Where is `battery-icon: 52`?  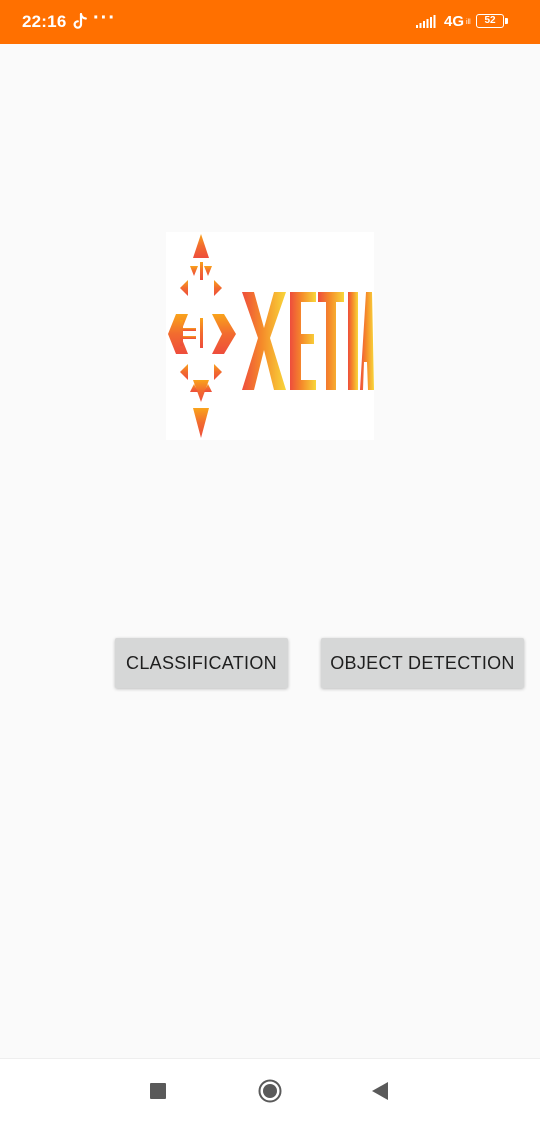 battery-icon: 52 is located at coordinates (492, 22).